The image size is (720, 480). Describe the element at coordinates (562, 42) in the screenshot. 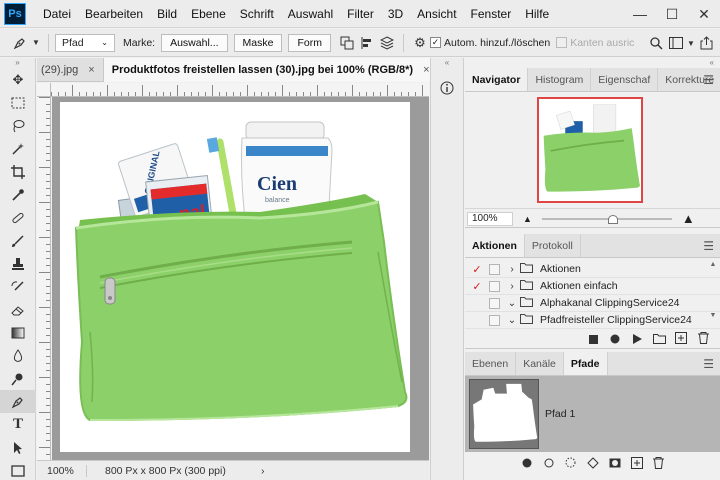

I see `align-edges-checkbox` at that location.